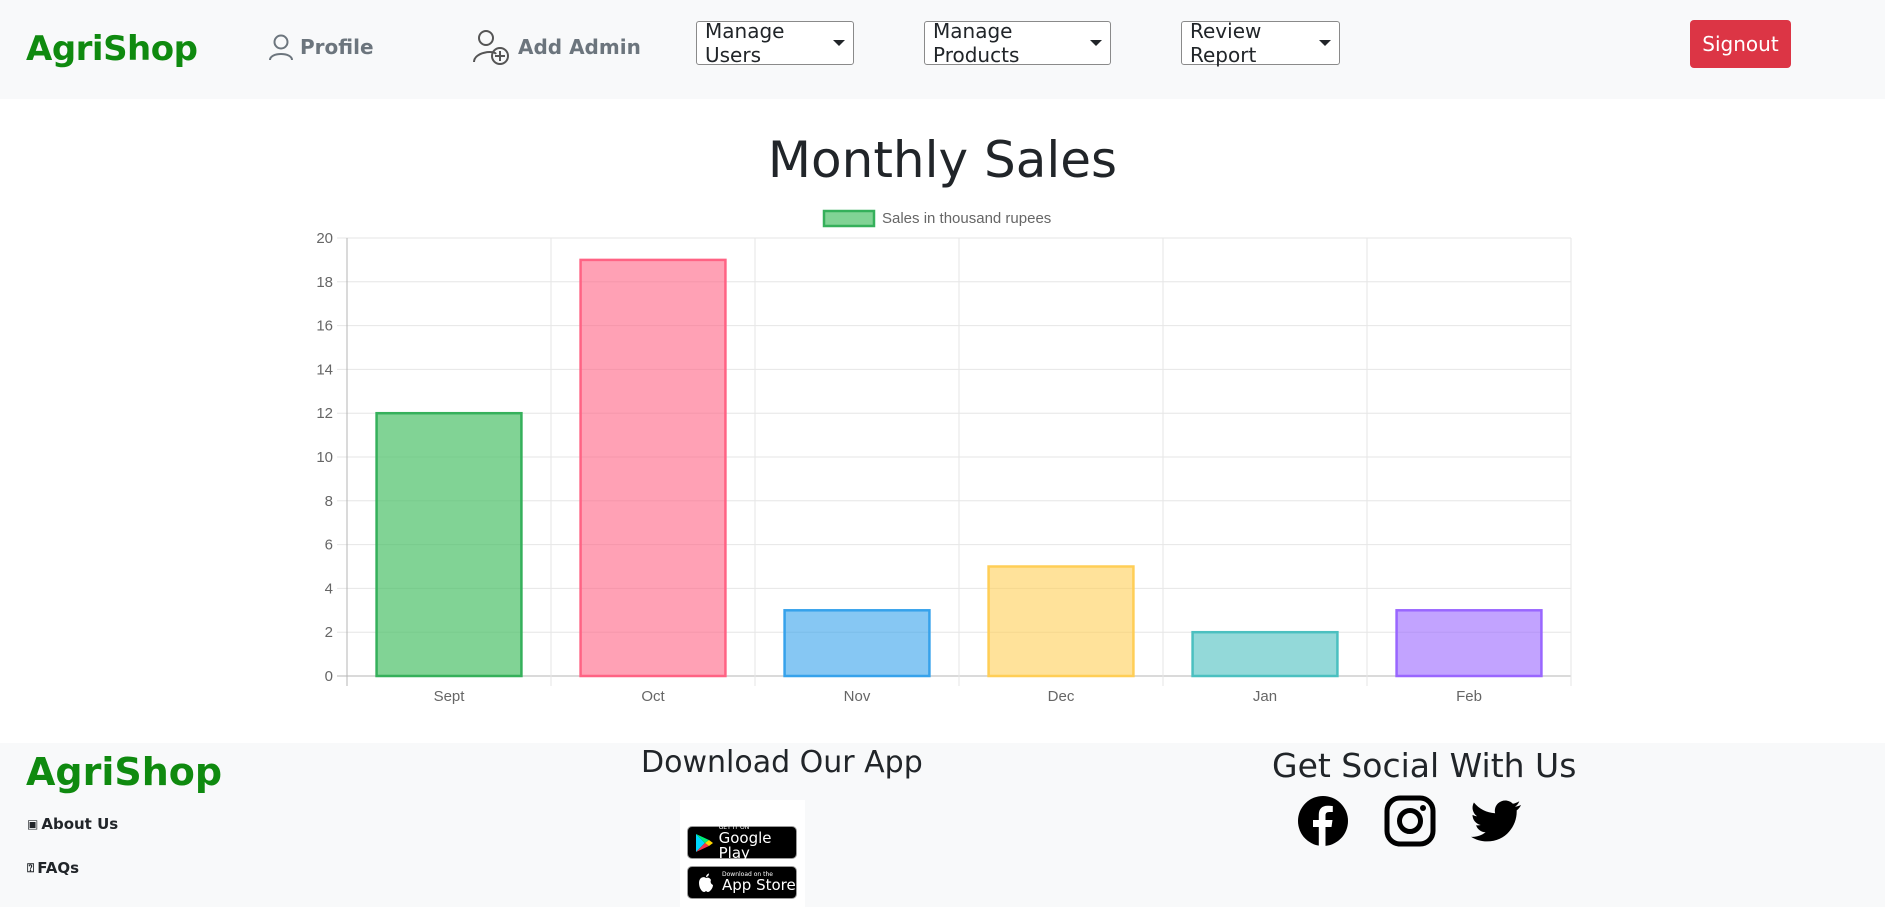  I want to click on x-tick-label: Oct, so click(653, 696).